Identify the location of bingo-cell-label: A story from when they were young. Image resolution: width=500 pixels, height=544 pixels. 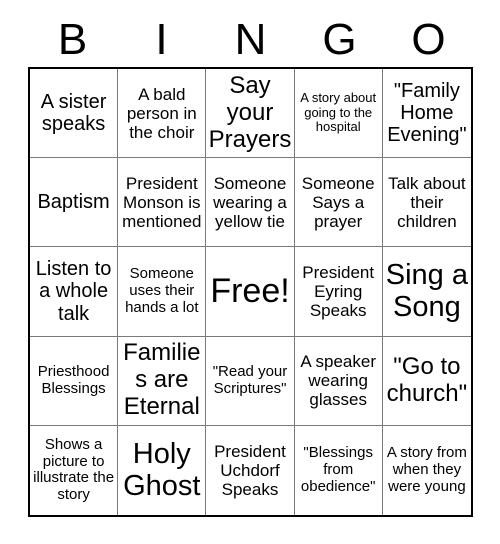
(426, 469).